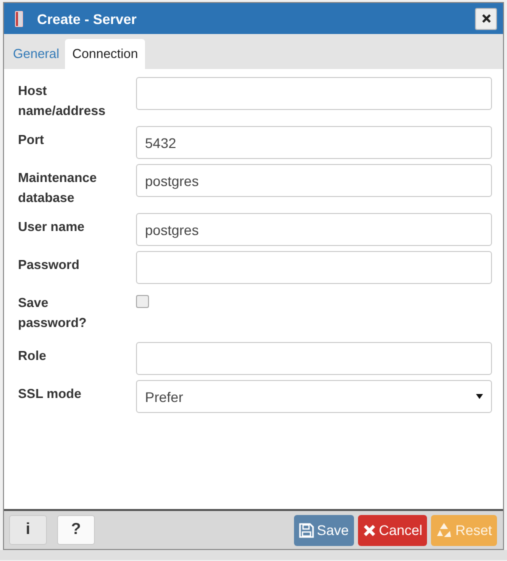  Describe the element at coordinates (58, 188) in the screenshot. I see `field-label: Maintenance database` at that location.